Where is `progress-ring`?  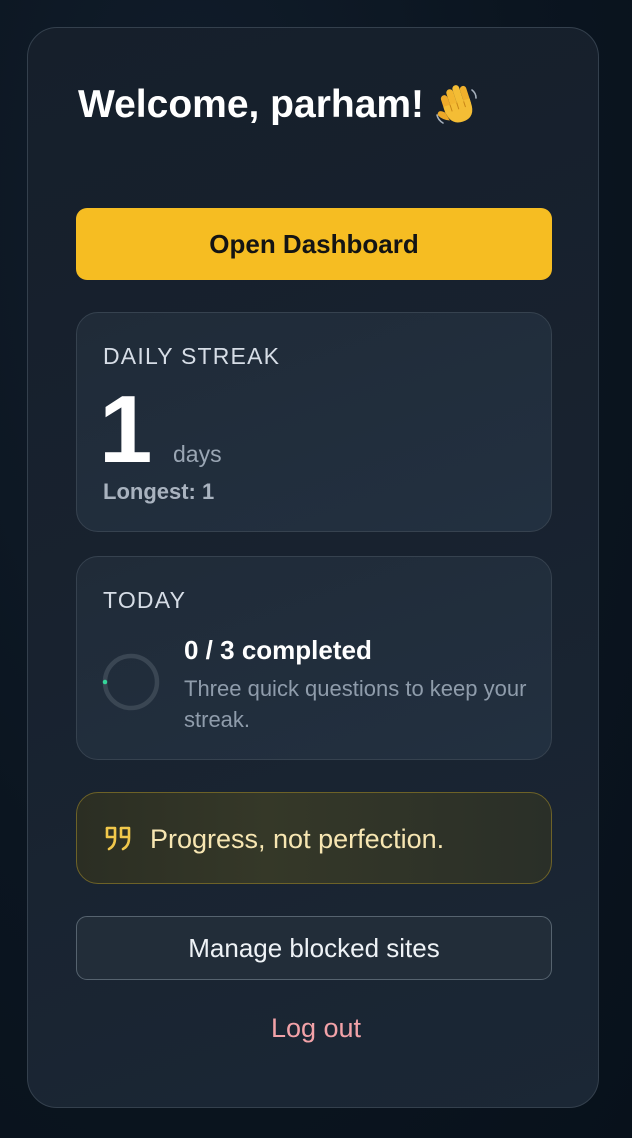
progress-ring is located at coordinates (131, 682).